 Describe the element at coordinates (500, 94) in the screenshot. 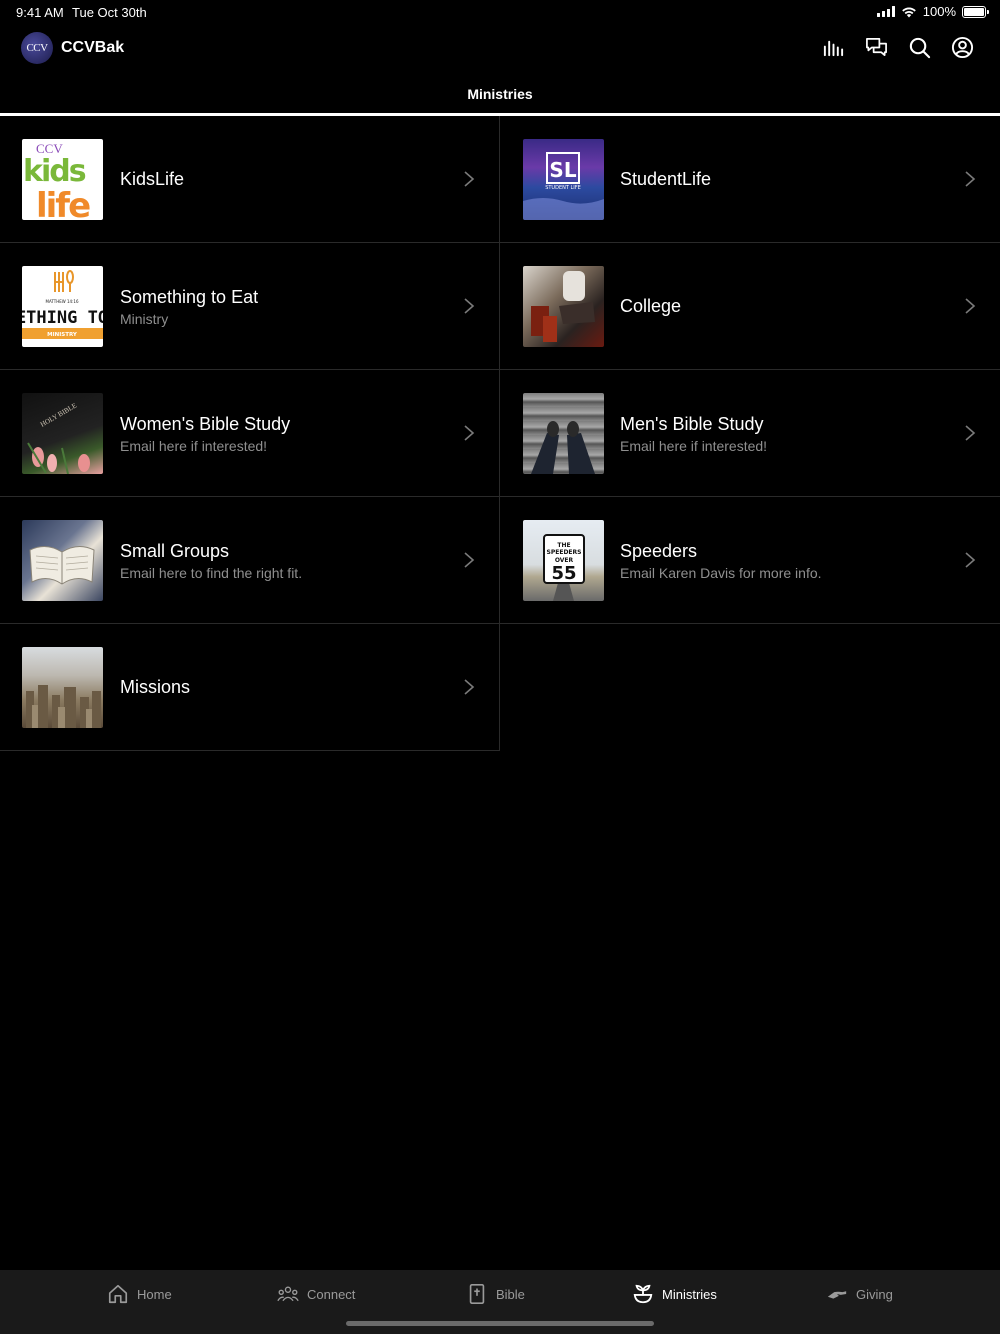

I see `tab-ministries: Ministries` at that location.